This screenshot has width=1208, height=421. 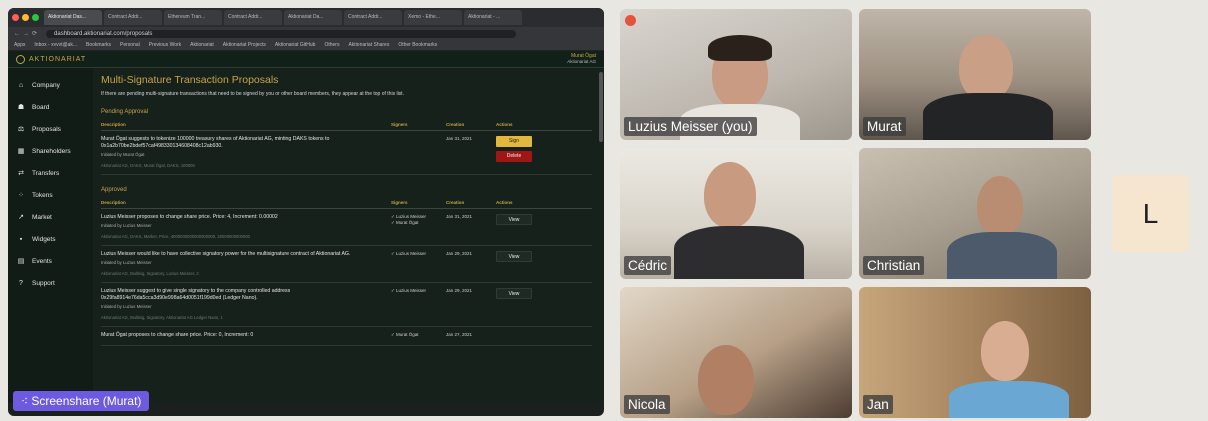 I want to click on bookmark: Bookmarks, so click(x=98, y=45).